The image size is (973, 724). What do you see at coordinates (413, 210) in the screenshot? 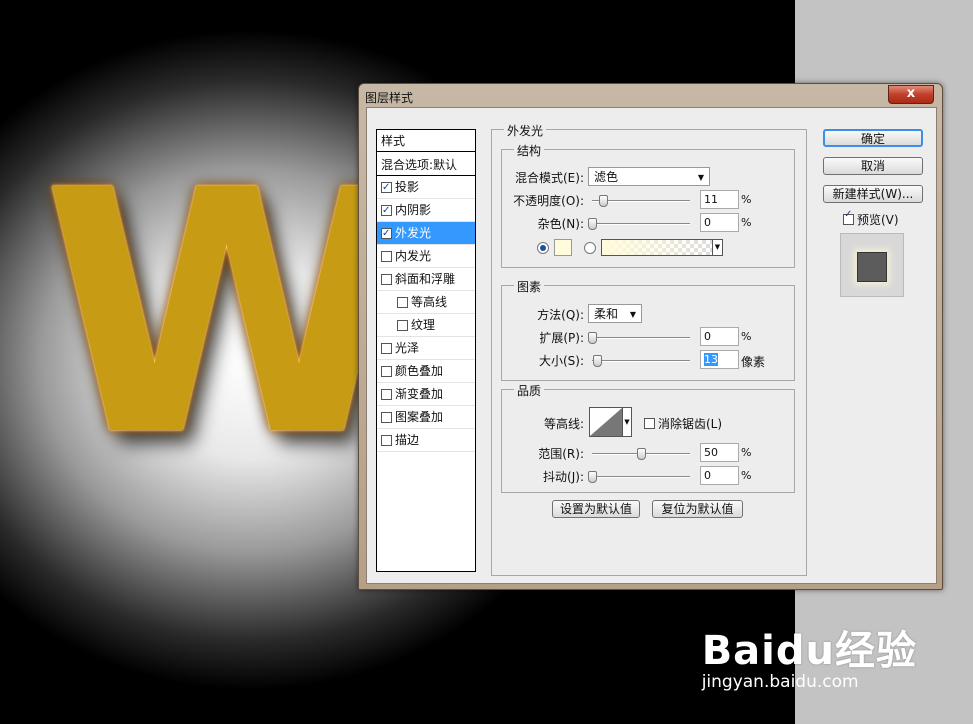
I see `style-item-label: 内阴影` at bounding box center [413, 210].